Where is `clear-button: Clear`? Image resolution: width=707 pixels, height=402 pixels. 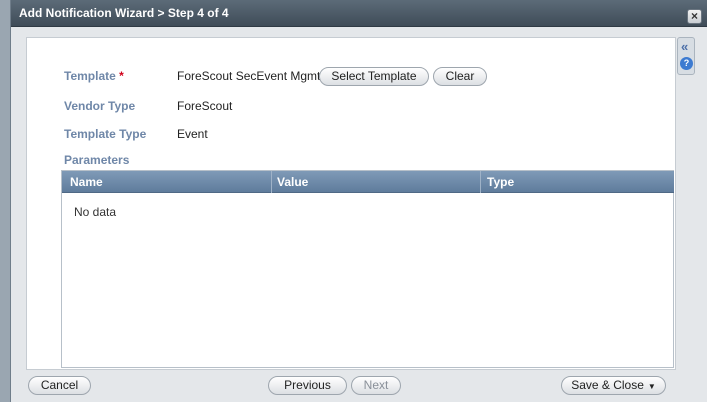
clear-button: Clear is located at coordinates (460, 76).